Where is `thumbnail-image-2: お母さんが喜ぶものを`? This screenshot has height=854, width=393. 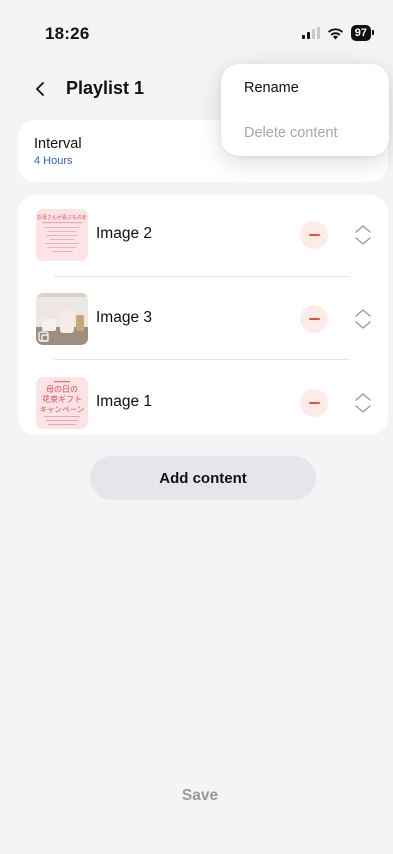 thumbnail-image-2: お母さんが喜ぶものを is located at coordinates (62, 235).